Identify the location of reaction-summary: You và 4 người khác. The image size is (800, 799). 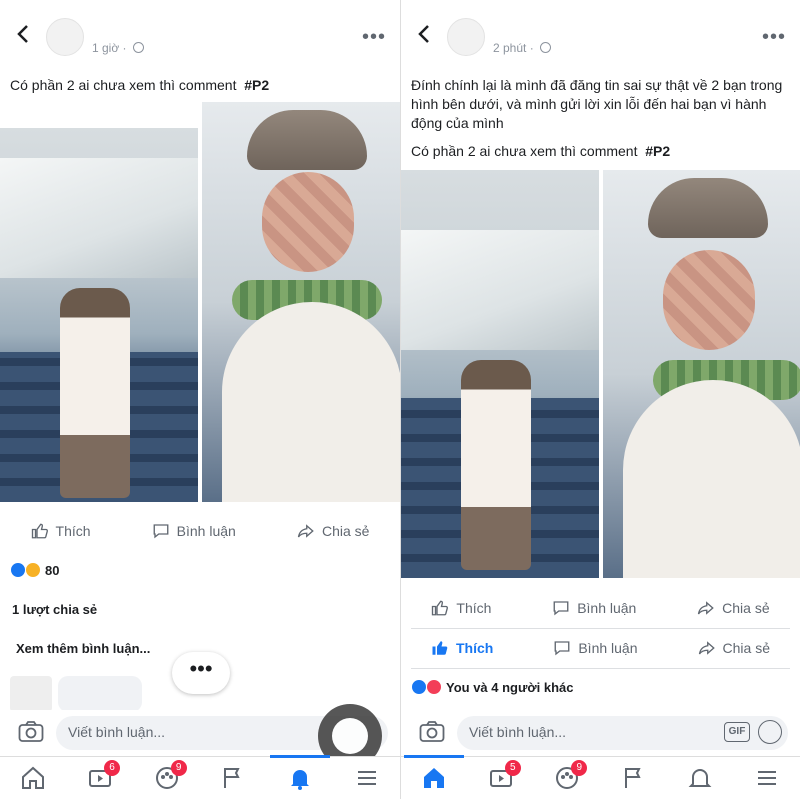
(492, 687).